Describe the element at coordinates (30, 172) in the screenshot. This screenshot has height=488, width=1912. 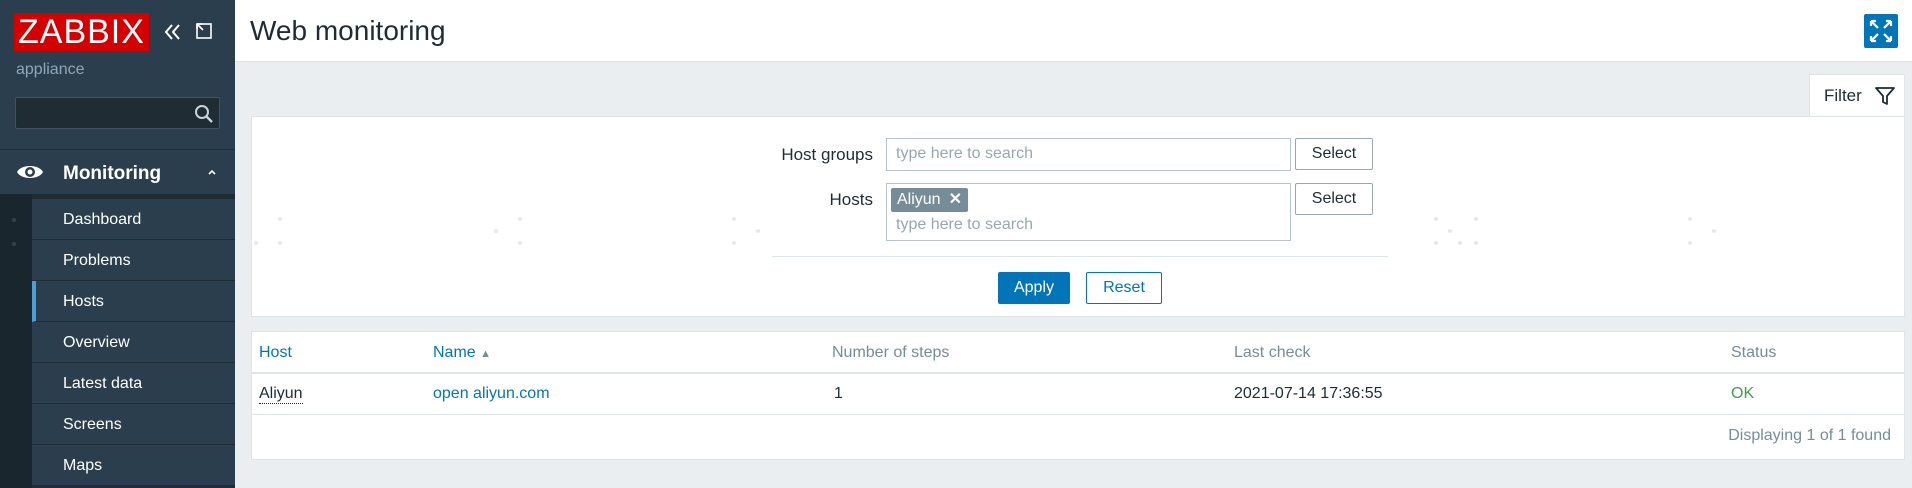
I see `eye-icon` at that location.